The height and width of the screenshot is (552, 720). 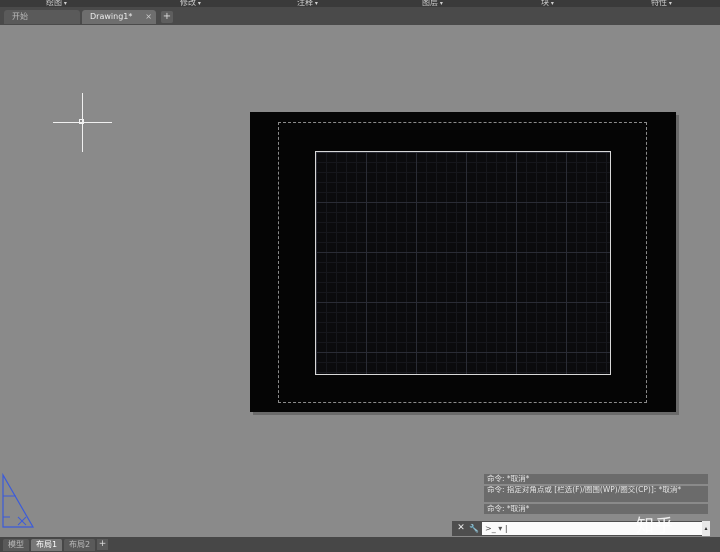 What do you see at coordinates (661, 3) in the screenshot?
I see `ribbon-panel-properties: 特性` at bounding box center [661, 3].